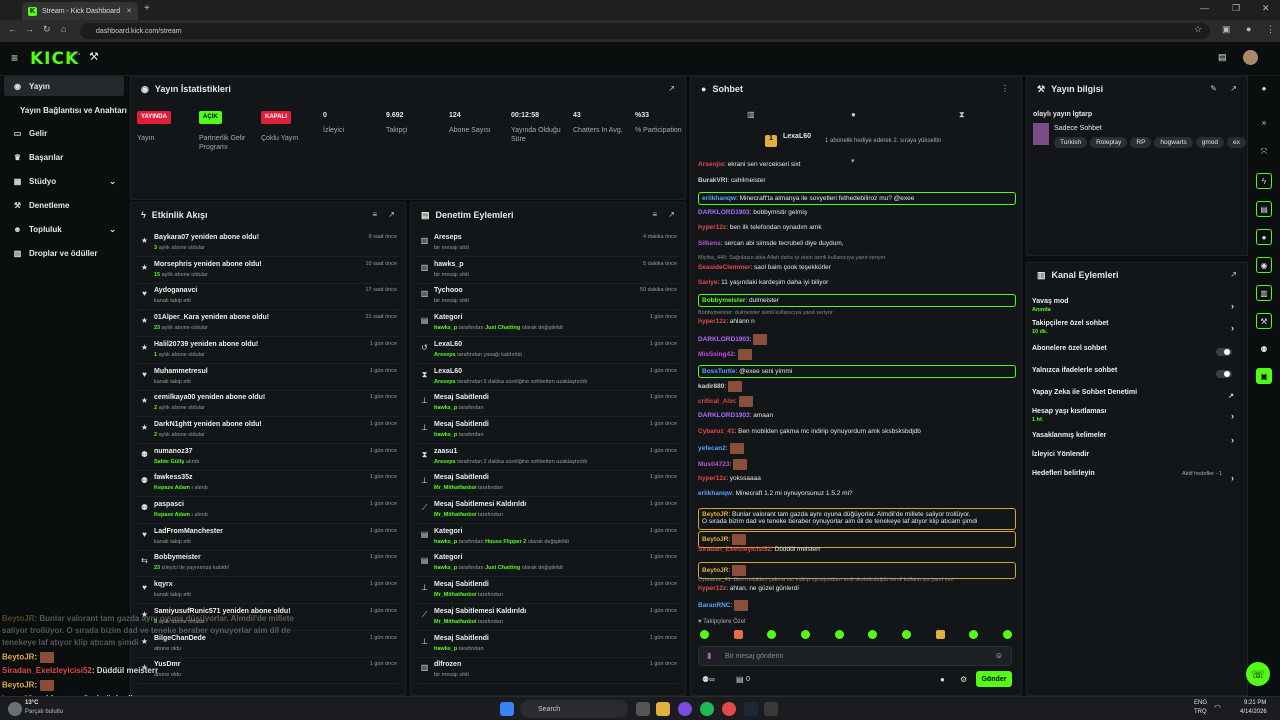 The image size is (1280, 720). I want to click on channel-action-row: Hesap yaşı kısıtlaması 1 hf. ›, so click(1136, 418).